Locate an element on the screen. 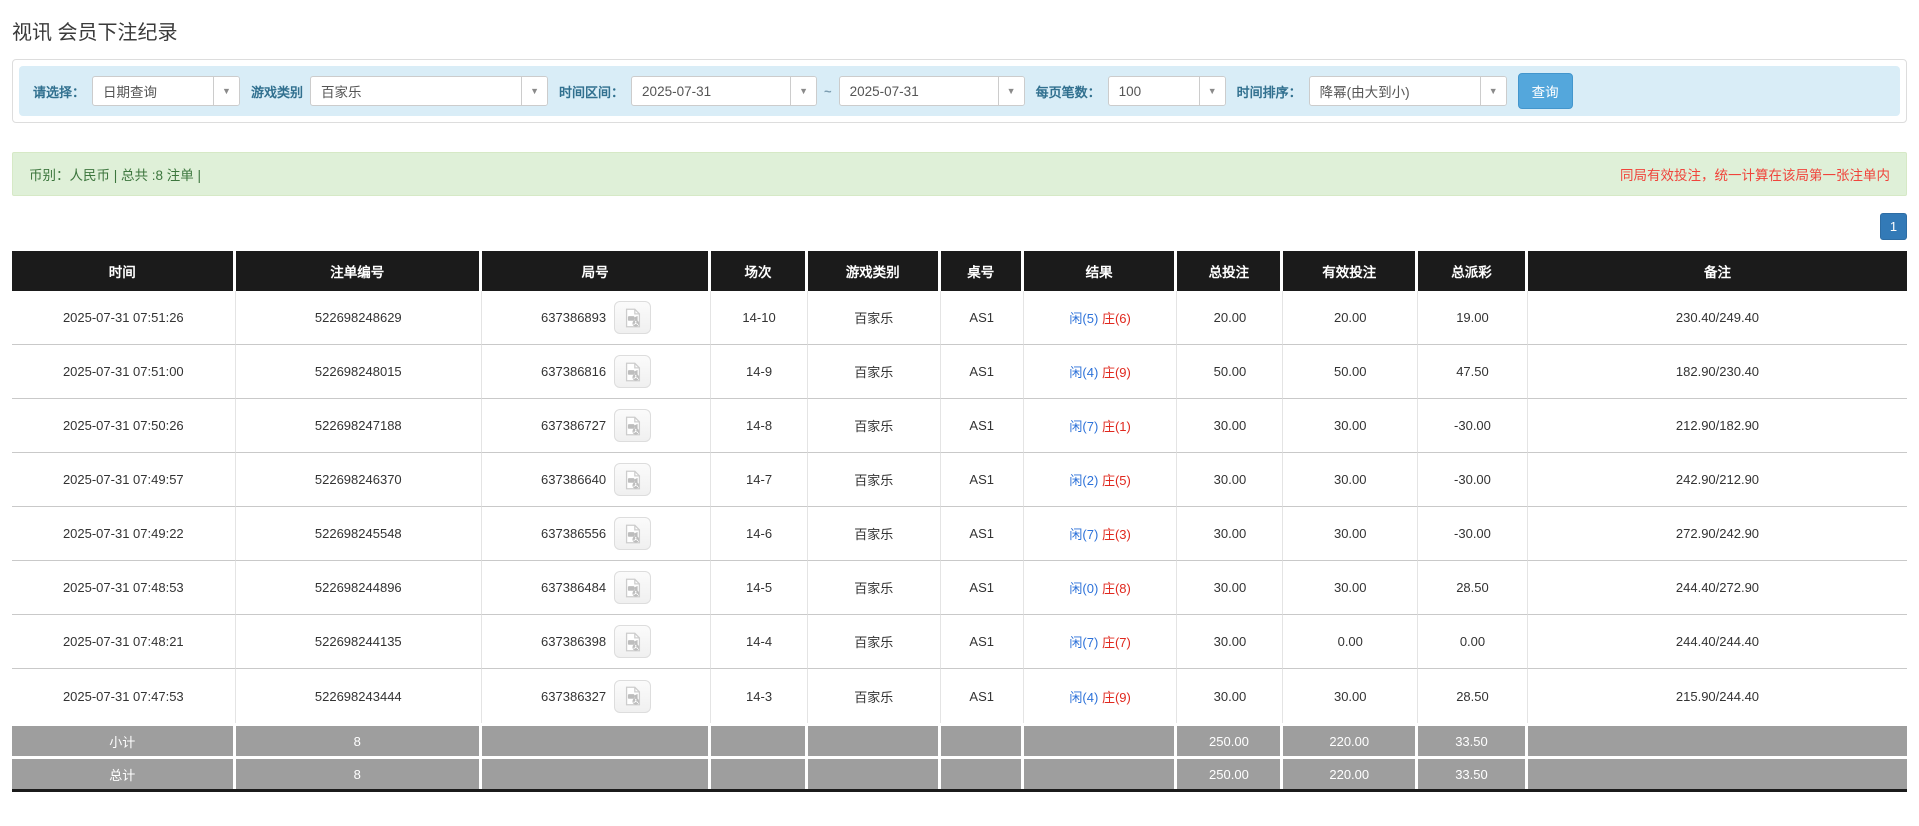  result-banker: 庄(5) is located at coordinates (1116, 480).